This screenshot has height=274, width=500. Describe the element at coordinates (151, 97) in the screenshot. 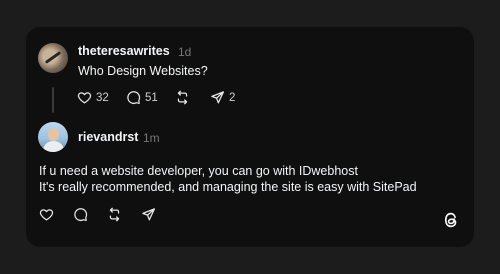

I see `post-comment-count: 51` at that location.